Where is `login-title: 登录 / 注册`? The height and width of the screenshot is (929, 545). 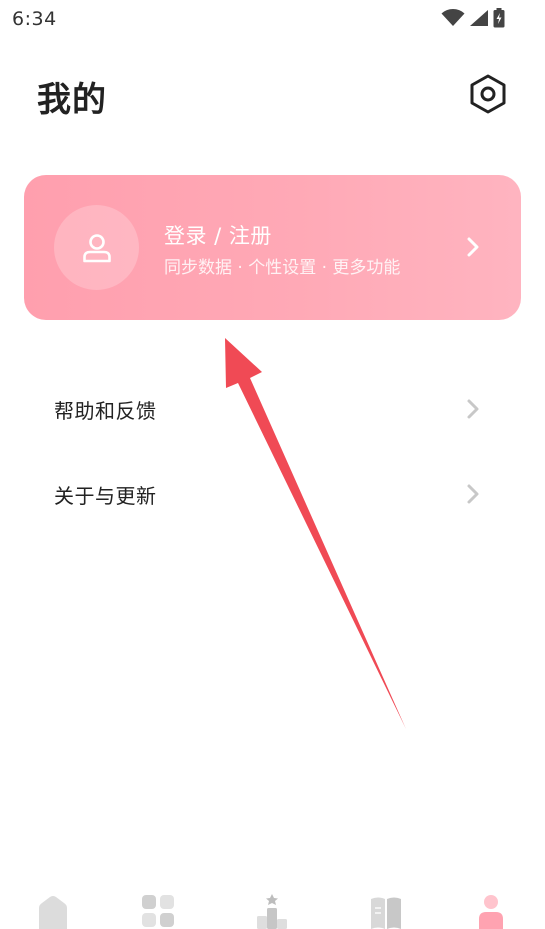
login-title: 登录 / 注册 is located at coordinates (218, 236).